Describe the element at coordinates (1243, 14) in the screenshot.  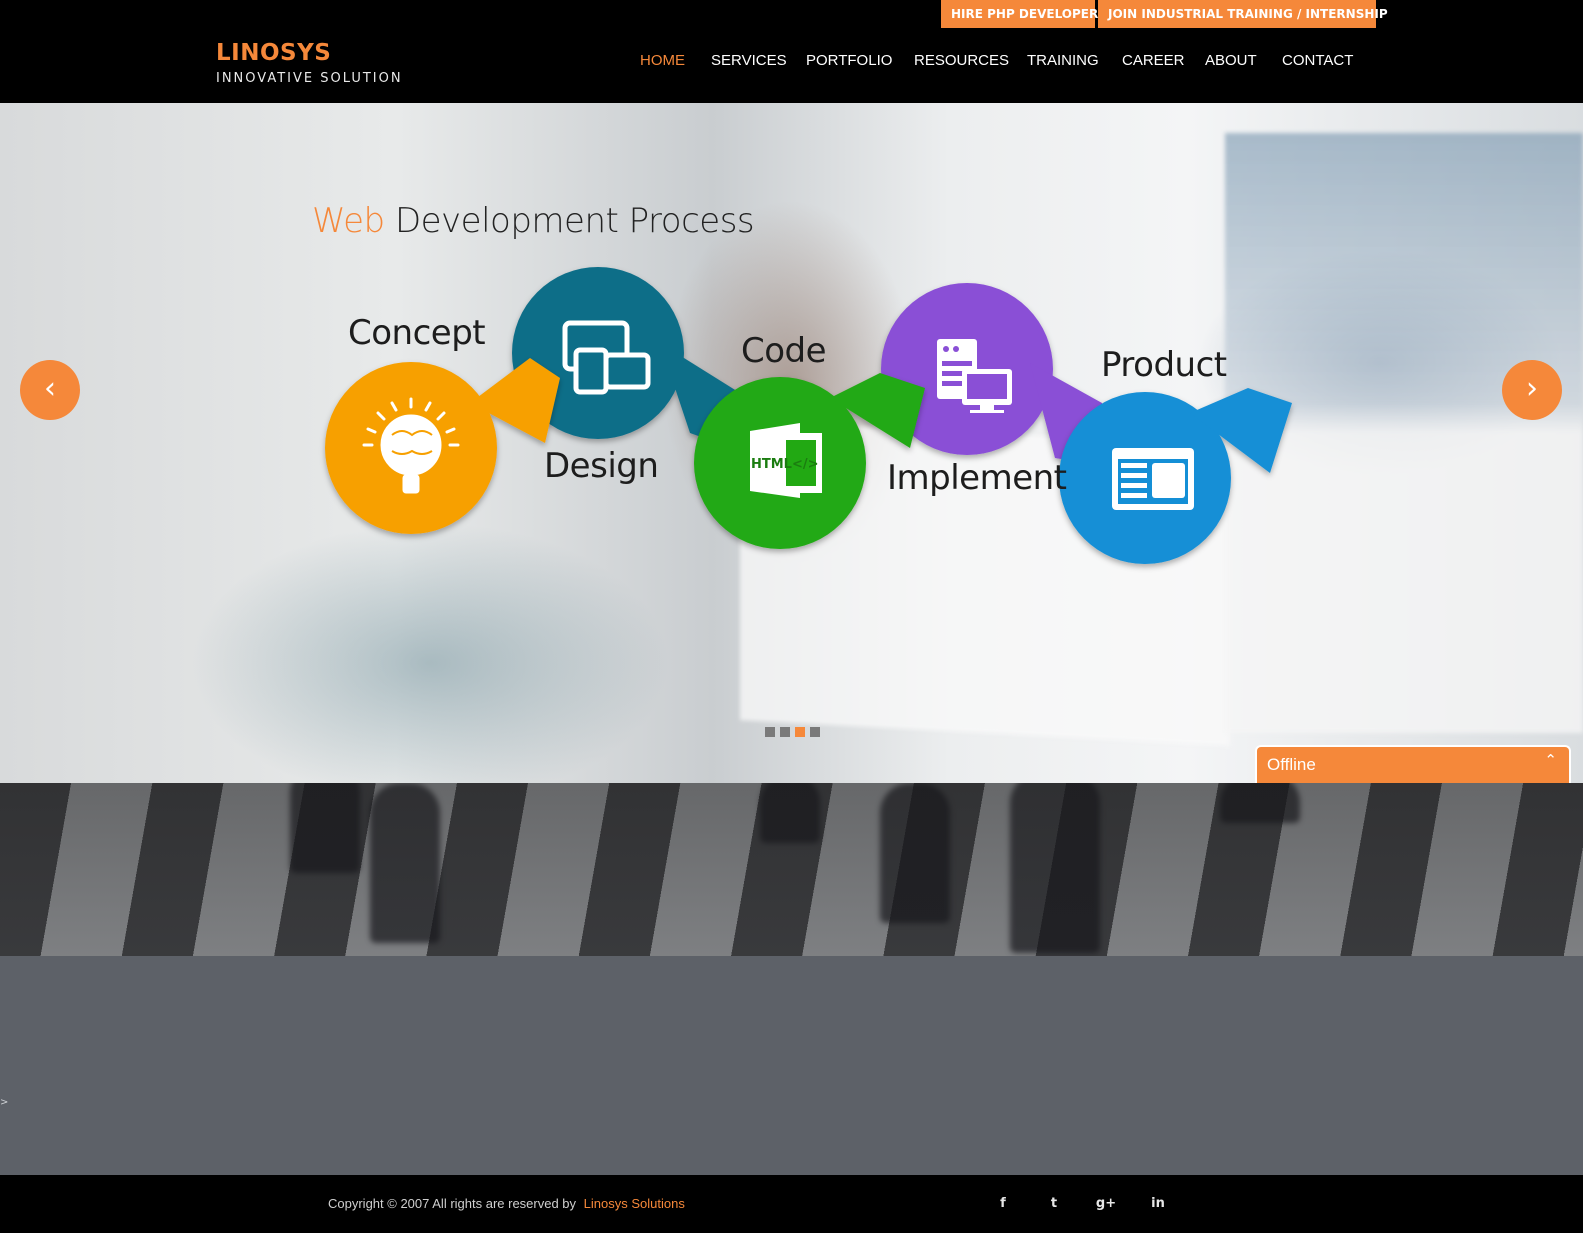
I see `join-training-button: JOIN INDUSTRIAL TRAINING / INTERNSHIP` at that location.